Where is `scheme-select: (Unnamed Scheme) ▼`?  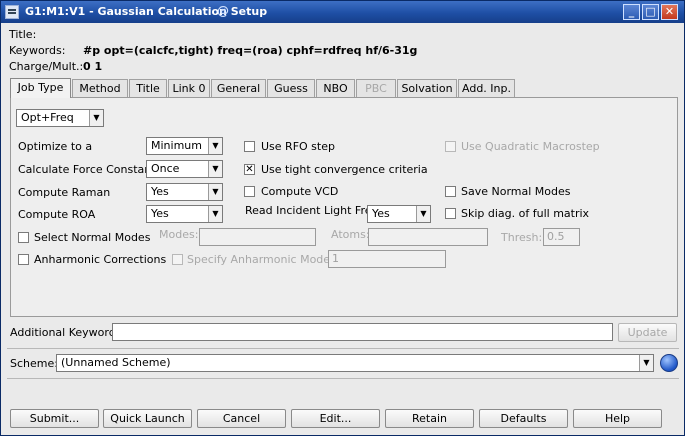
scheme-select: (Unnamed Scheme) ▼ is located at coordinates (355, 363).